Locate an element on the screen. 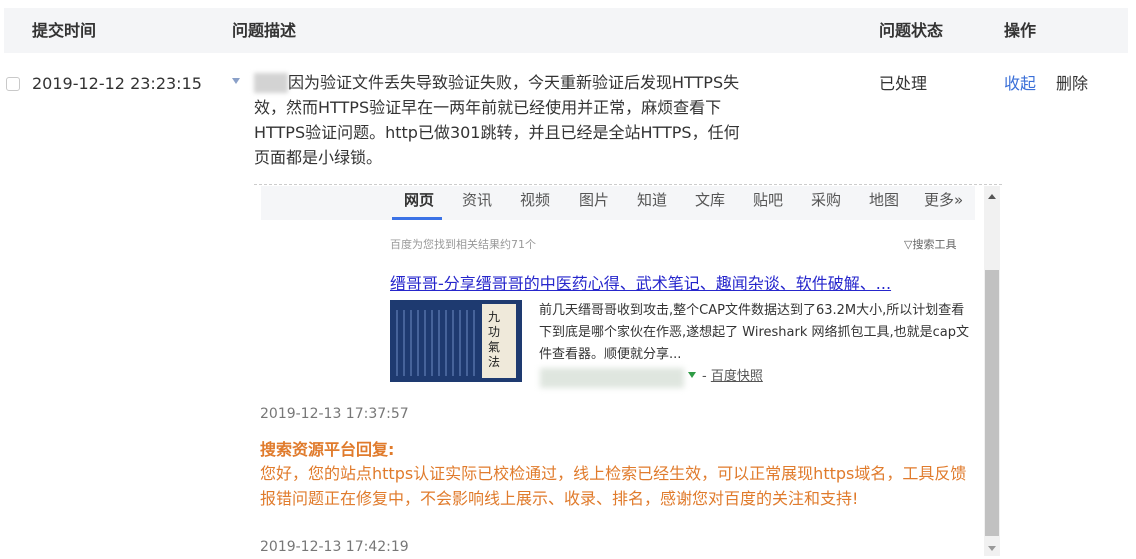  search-tools: ▽搜索工具 is located at coordinates (930, 244).